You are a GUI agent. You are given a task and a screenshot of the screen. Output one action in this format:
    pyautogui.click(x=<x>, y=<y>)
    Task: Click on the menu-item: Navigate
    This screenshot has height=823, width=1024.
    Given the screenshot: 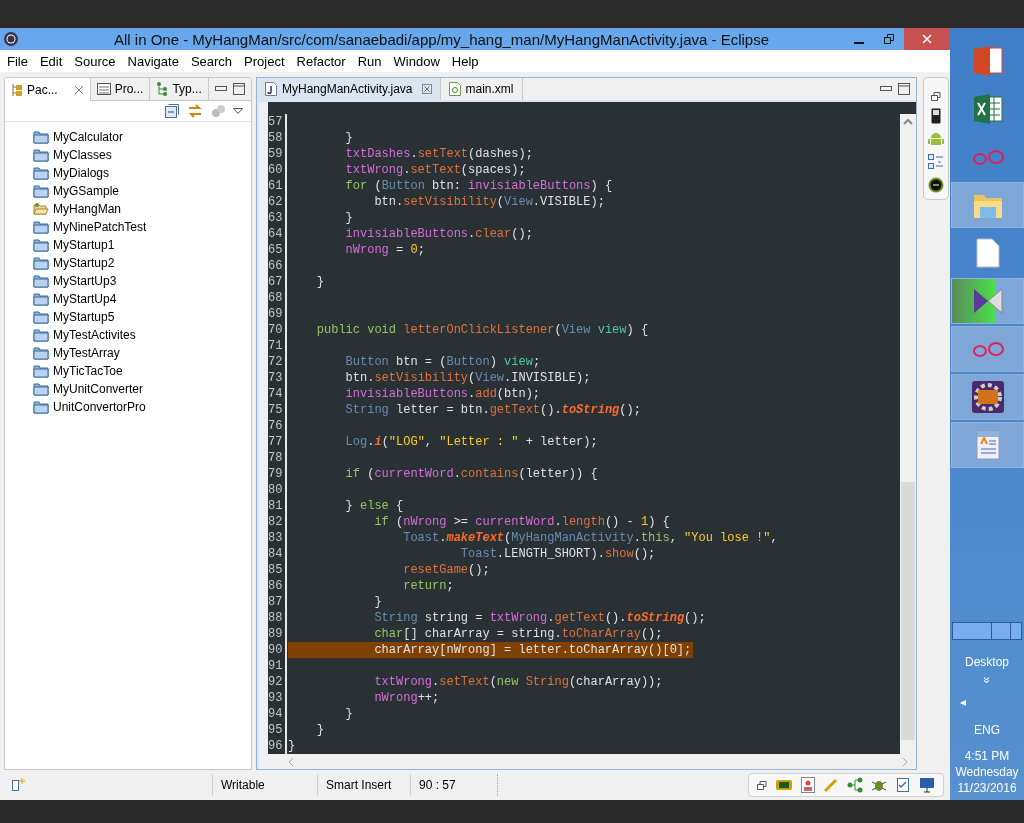 What is the action you would take?
    pyautogui.click(x=153, y=61)
    